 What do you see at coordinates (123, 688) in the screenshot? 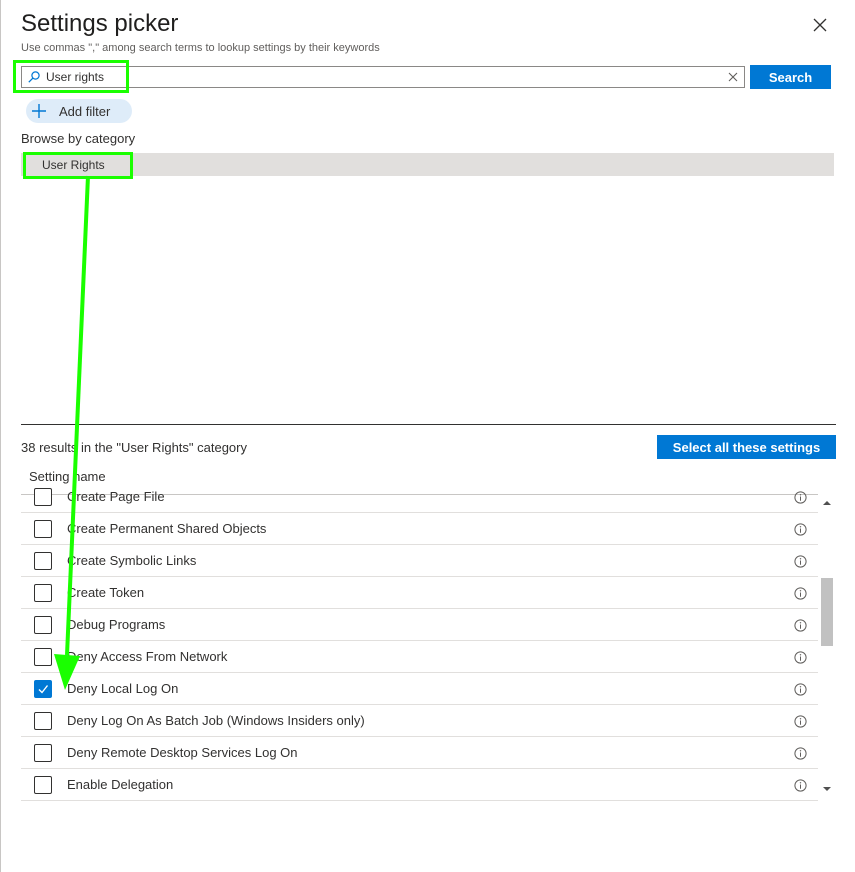
I see `row-label: Deny Local Log On` at bounding box center [123, 688].